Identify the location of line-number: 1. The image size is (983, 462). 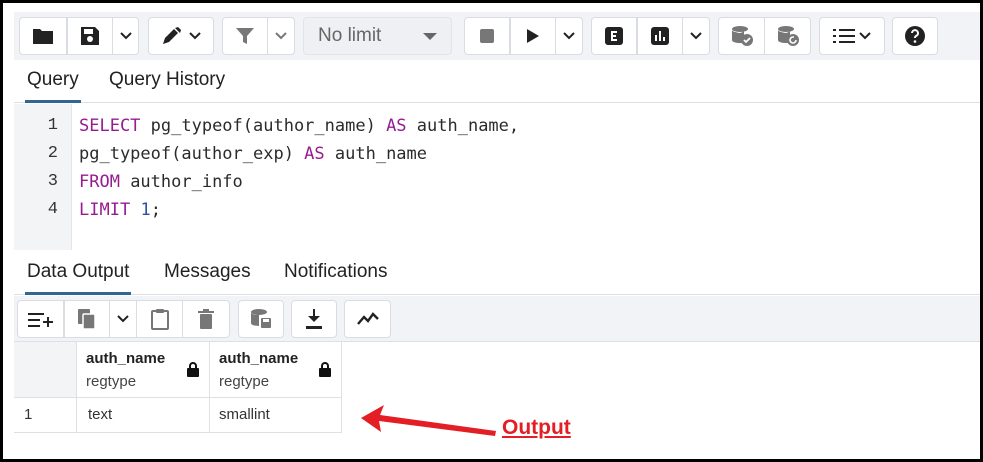
(52, 125).